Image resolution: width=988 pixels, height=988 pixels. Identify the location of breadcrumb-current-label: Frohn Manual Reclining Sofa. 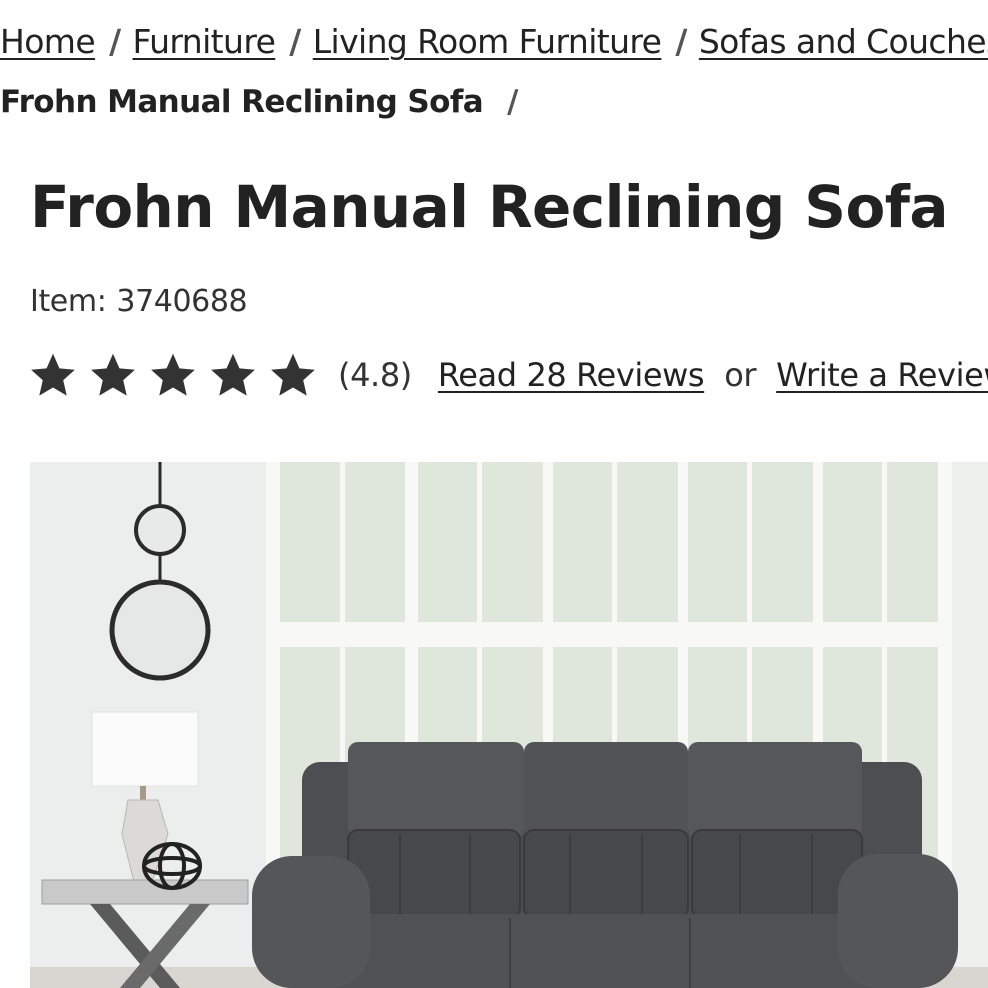
(242, 102).